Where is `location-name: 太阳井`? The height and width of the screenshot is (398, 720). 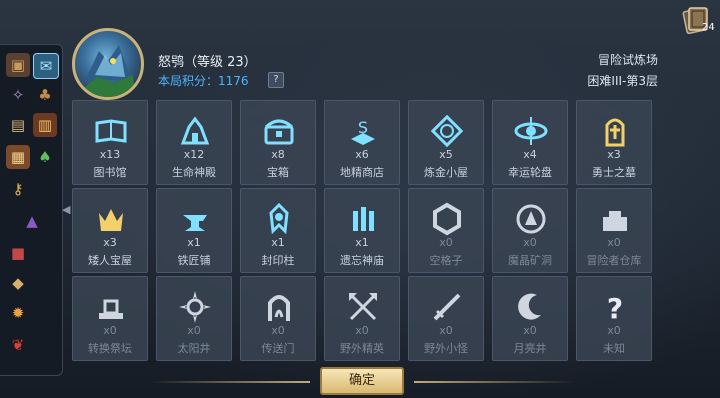
location-name: 太阳井 is located at coordinates (194, 348).